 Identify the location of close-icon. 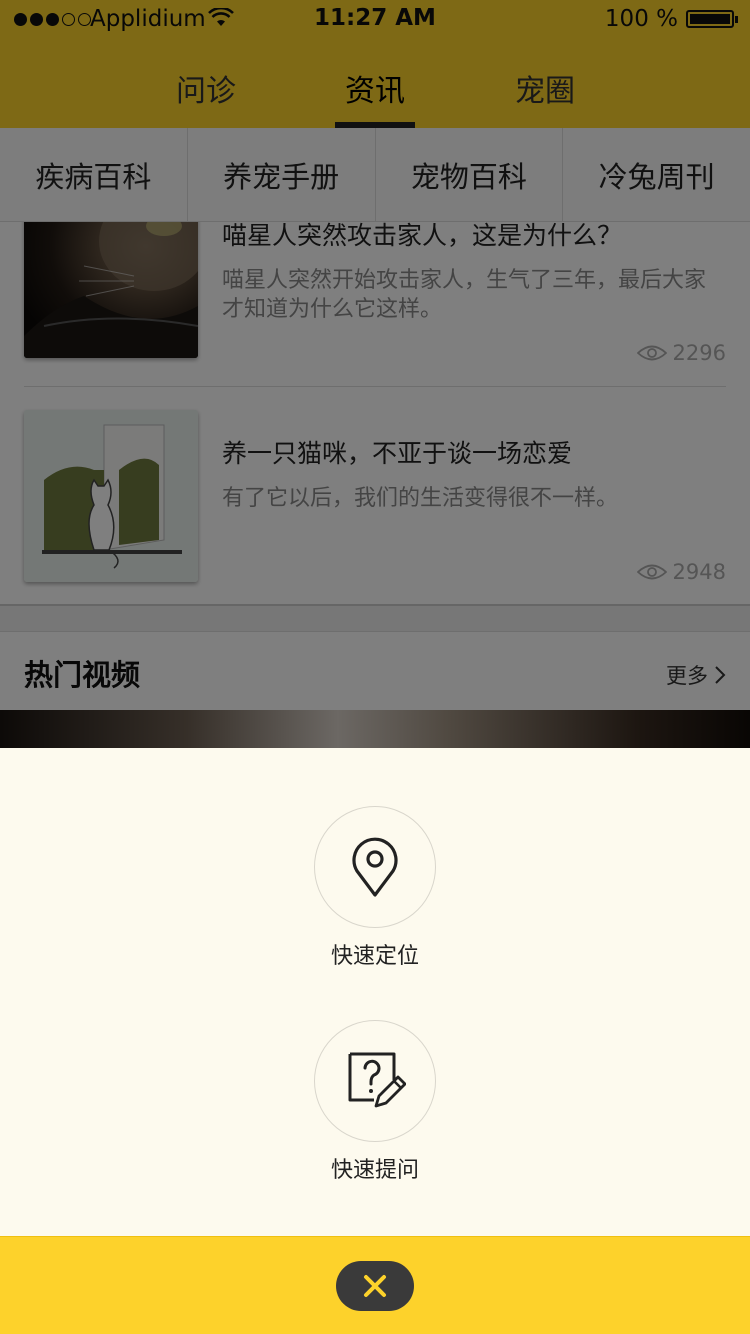
(375, 1286).